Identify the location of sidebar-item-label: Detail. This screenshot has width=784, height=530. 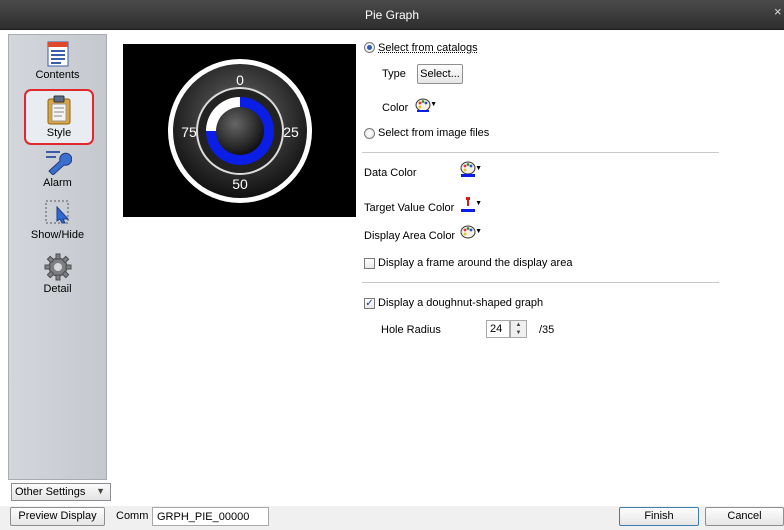
(57, 289).